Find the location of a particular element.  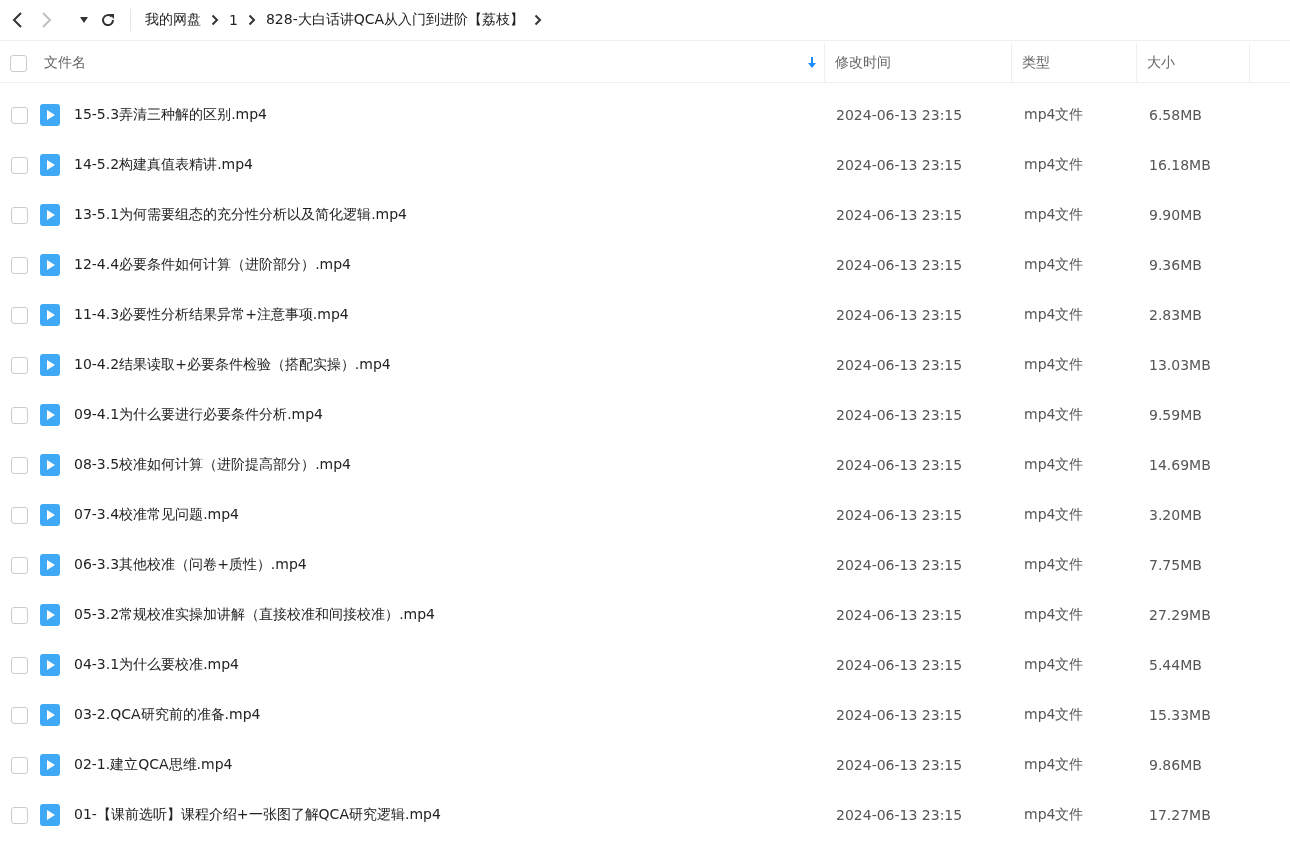

file-name: 08-3.5校准如何计算（进阶提高部分）.mp4 is located at coordinates (212, 465).